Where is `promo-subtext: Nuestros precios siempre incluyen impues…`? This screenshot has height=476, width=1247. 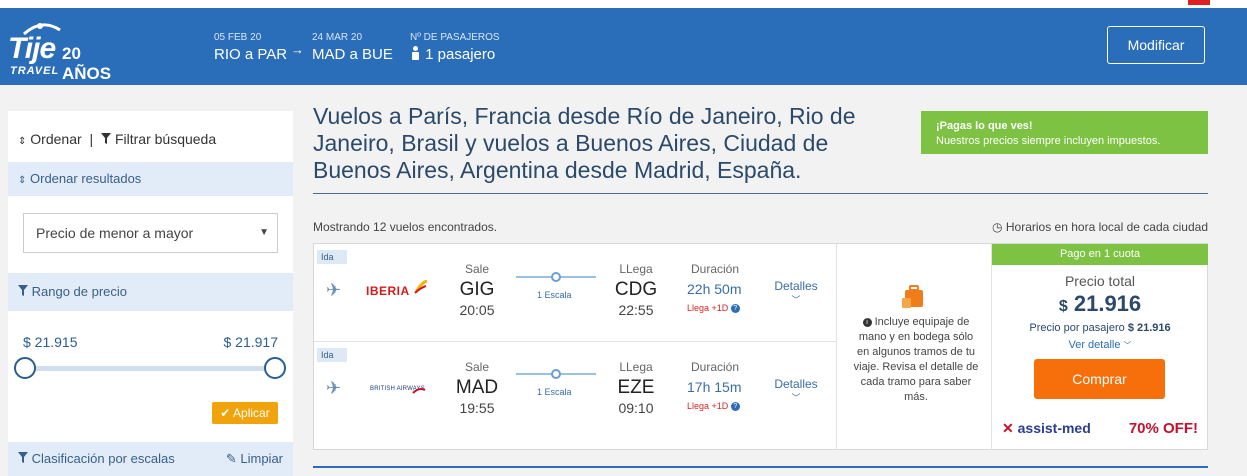
promo-subtext: Nuestros precios siempre incluyen impues… is located at coordinates (1048, 141).